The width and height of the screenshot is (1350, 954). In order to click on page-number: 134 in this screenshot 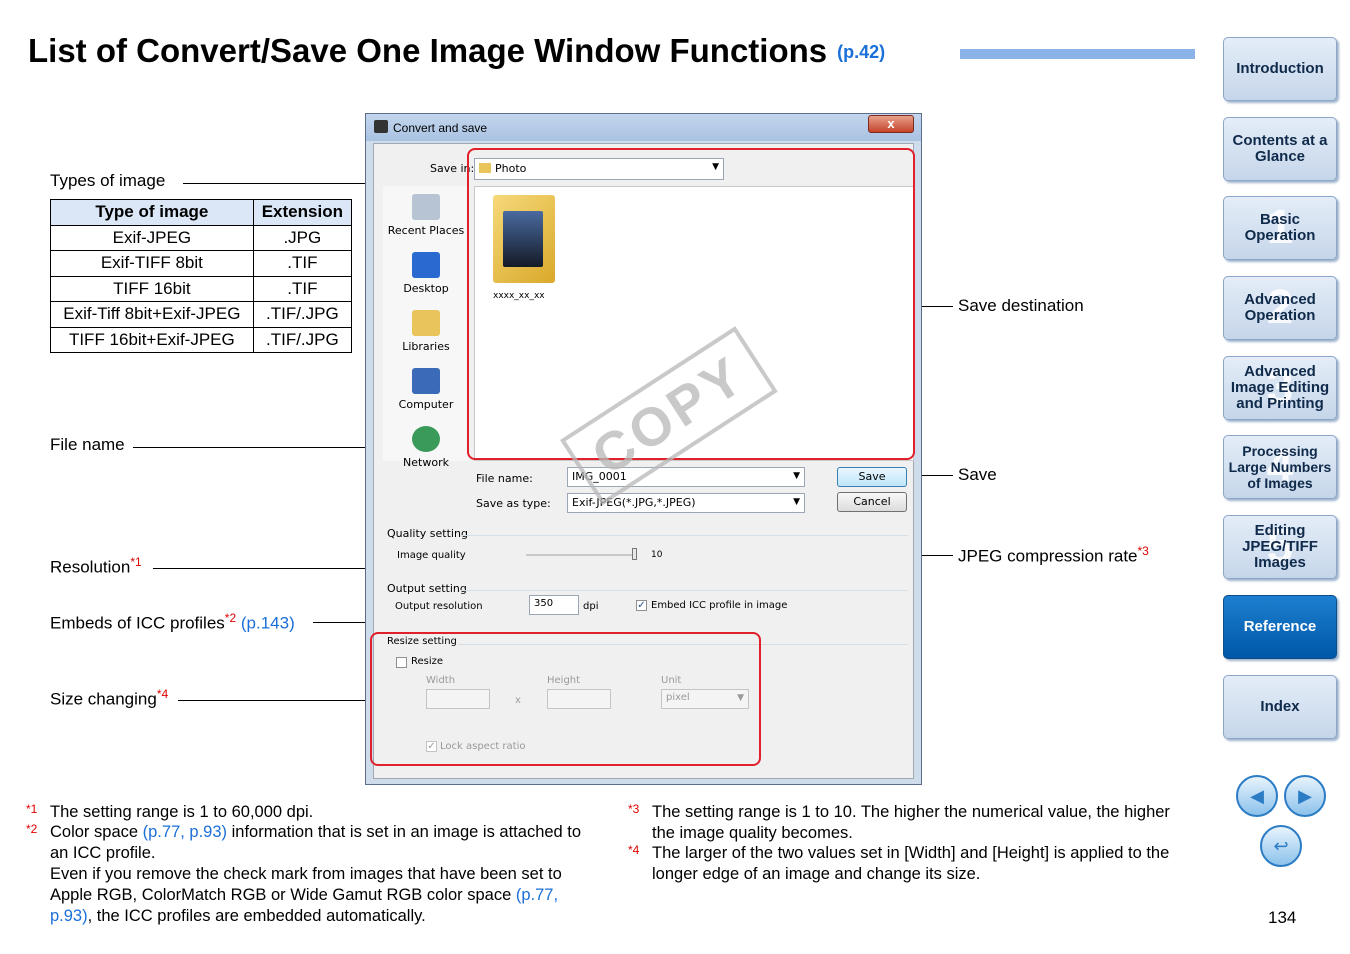, I will do `click(1282, 917)`.